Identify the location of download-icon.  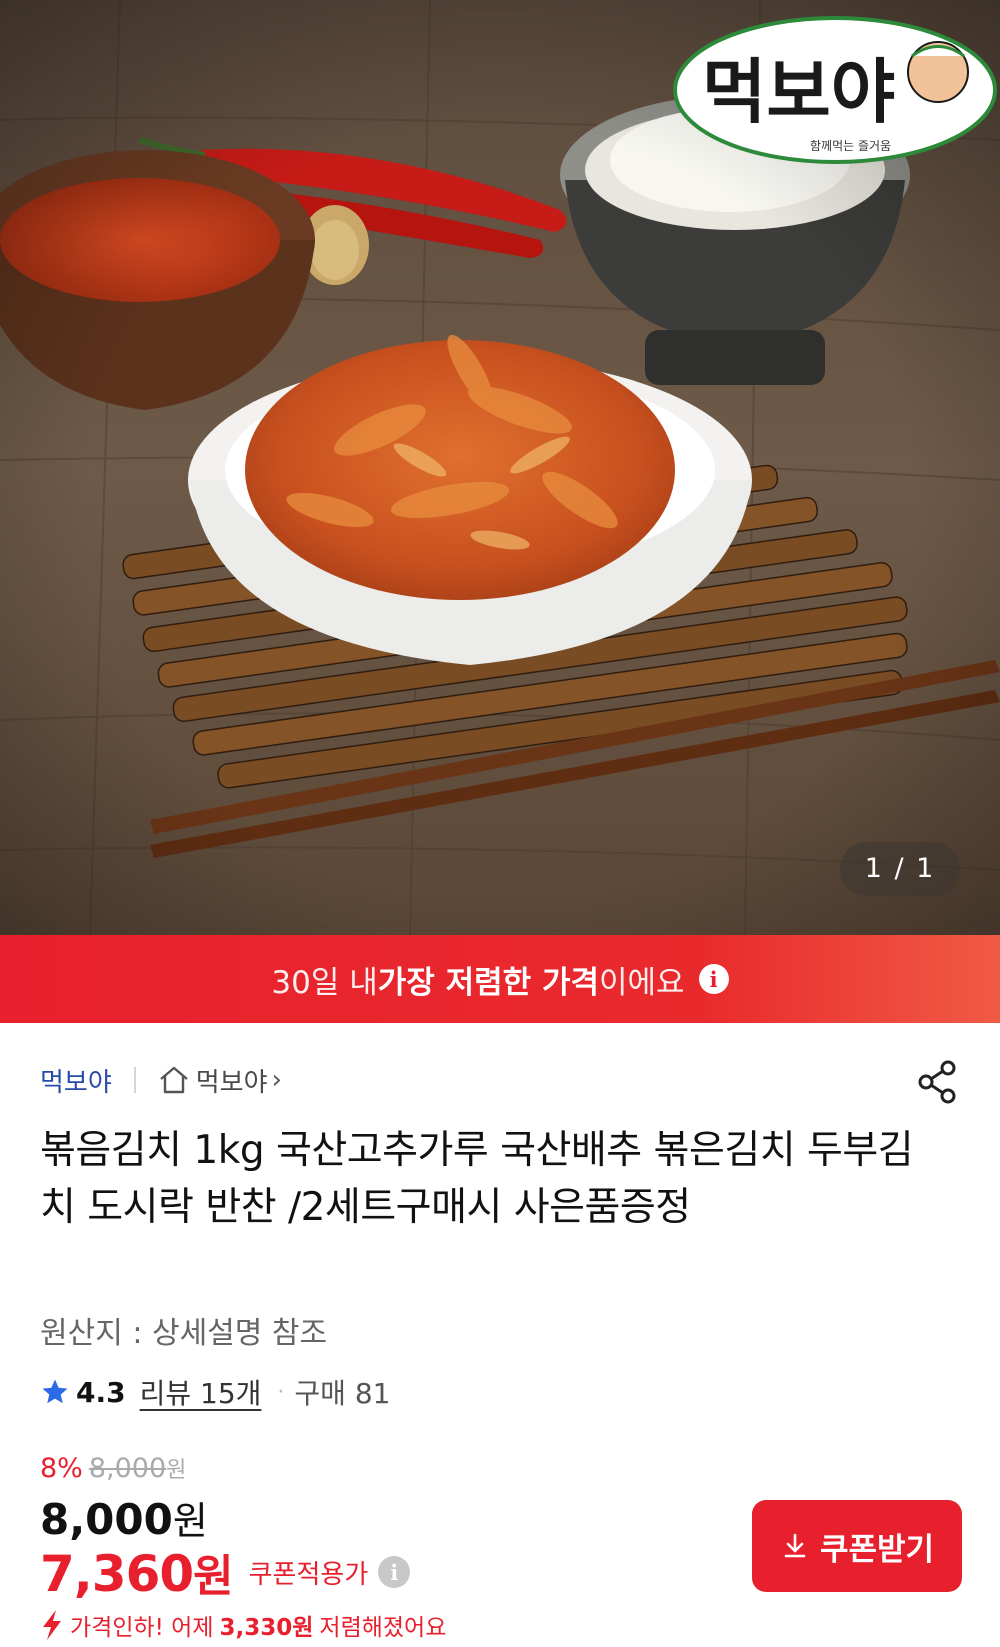
(795, 1545).